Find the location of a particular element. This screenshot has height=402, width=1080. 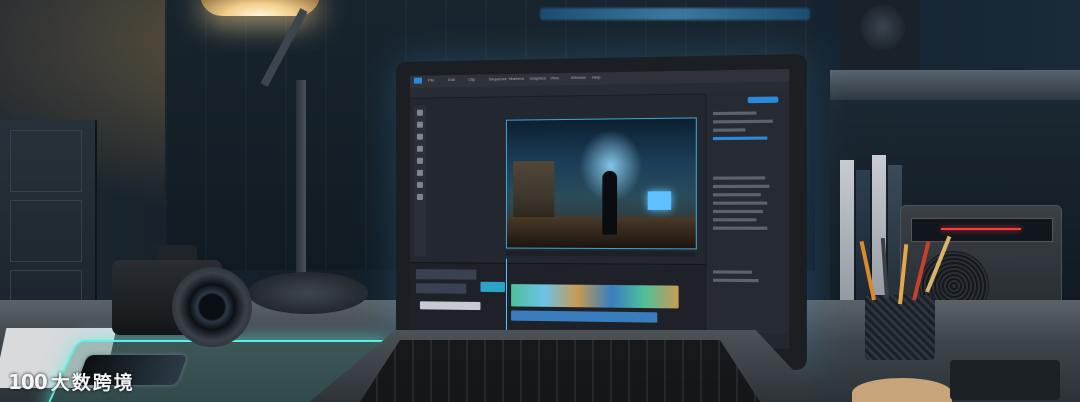

radio-indicator is located at coordinates (981, 229).